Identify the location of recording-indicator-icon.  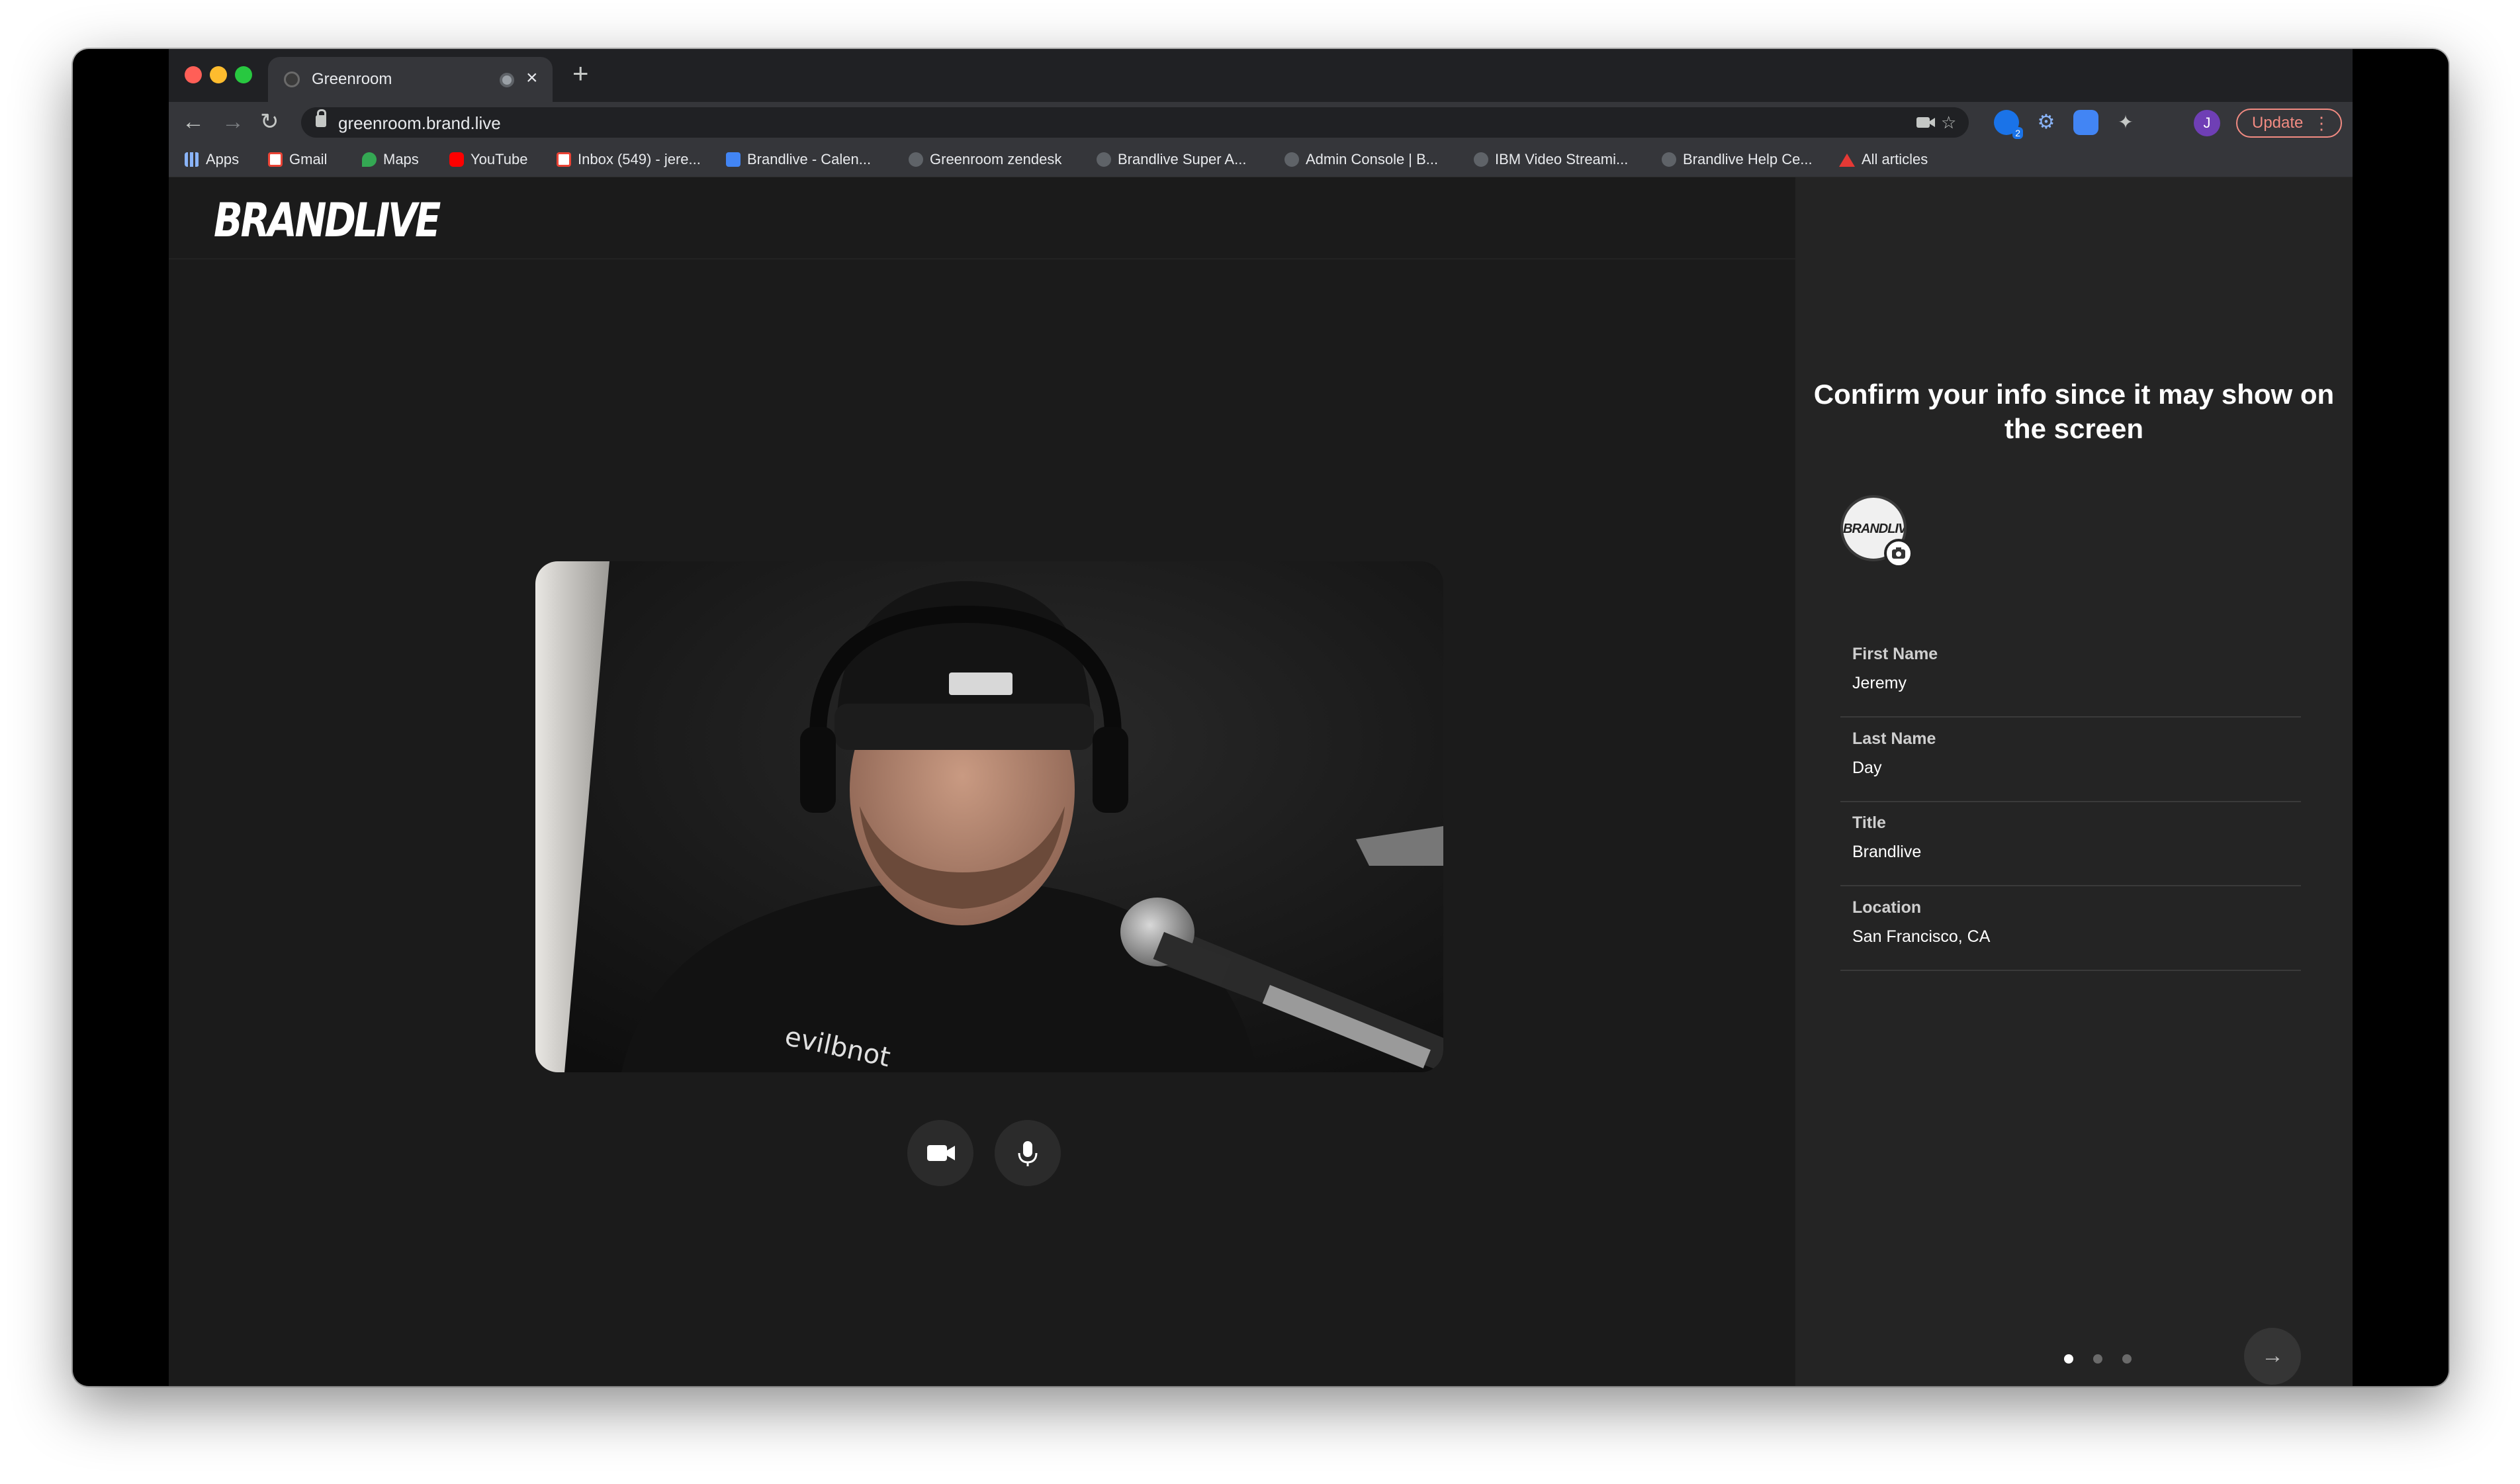
(507, 80).